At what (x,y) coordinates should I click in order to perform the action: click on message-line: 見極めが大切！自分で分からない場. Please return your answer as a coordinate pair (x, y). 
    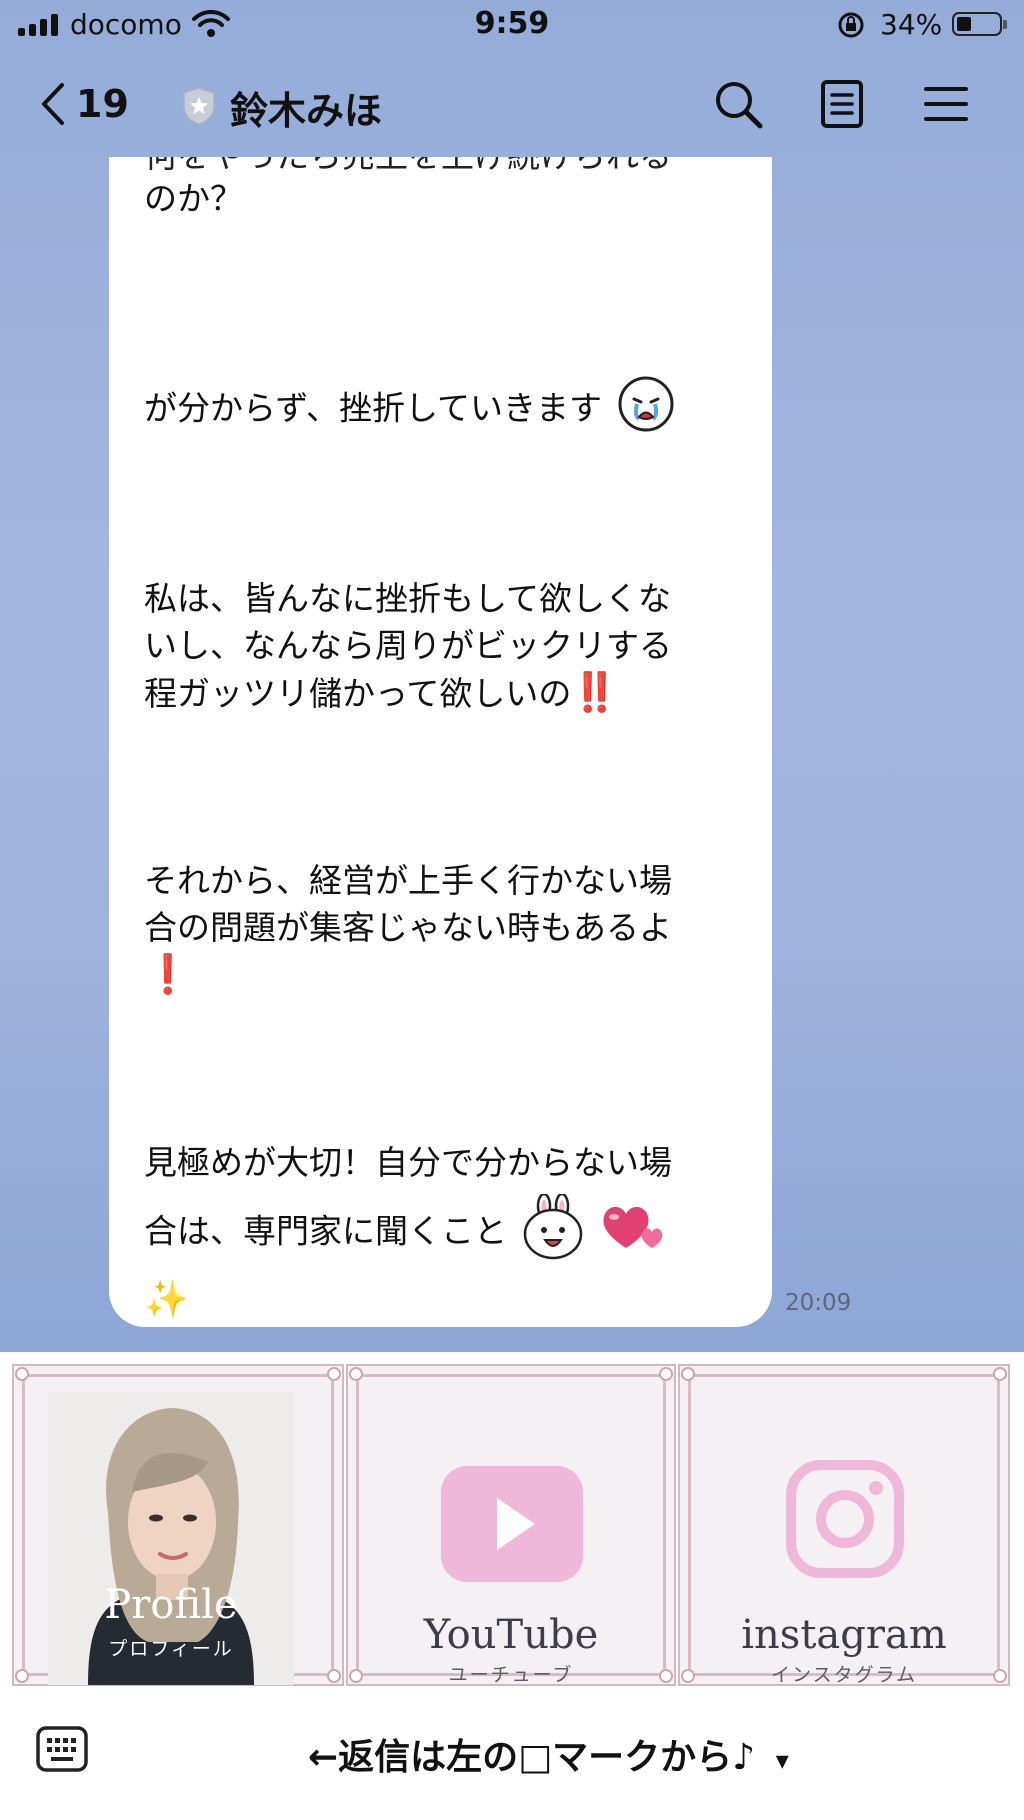
    Looking at the image, I should click on (408, 1162).